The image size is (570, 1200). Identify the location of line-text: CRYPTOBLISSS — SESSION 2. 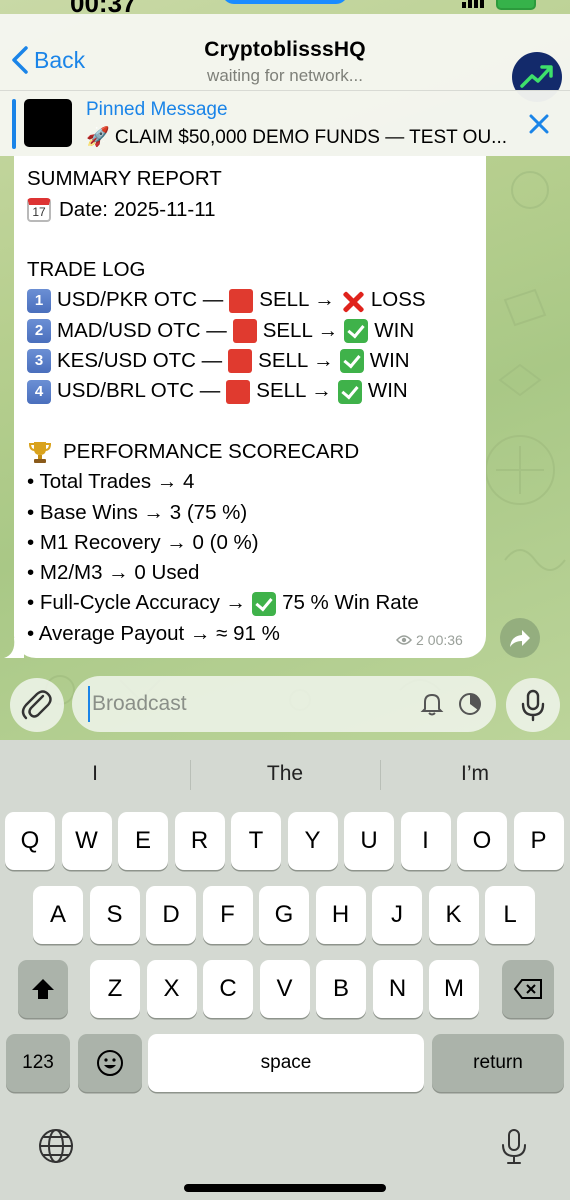
(175, 160).